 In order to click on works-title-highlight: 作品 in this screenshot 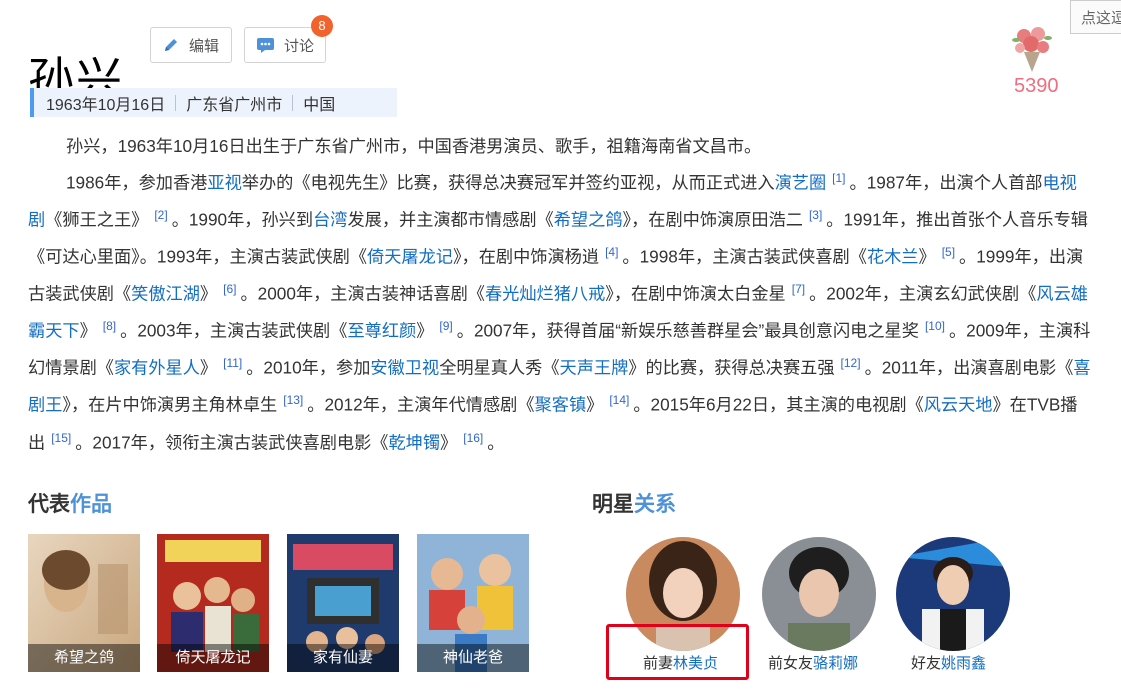, I will do `click(91, 504)`.